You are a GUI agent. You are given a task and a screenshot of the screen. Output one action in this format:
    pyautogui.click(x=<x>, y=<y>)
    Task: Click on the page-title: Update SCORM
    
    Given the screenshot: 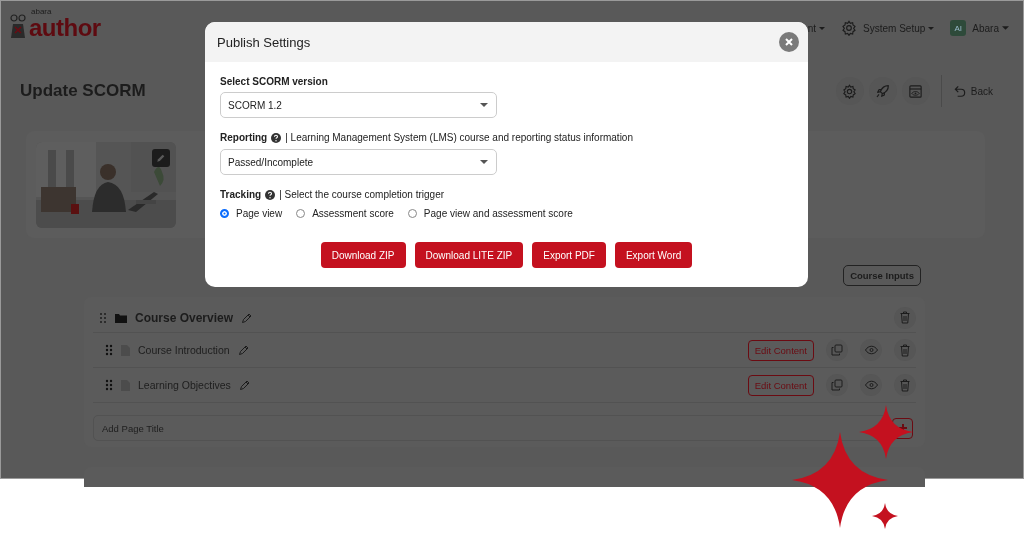 What is the action you would take?
    pyautogui.click(x=83, y=91)
    